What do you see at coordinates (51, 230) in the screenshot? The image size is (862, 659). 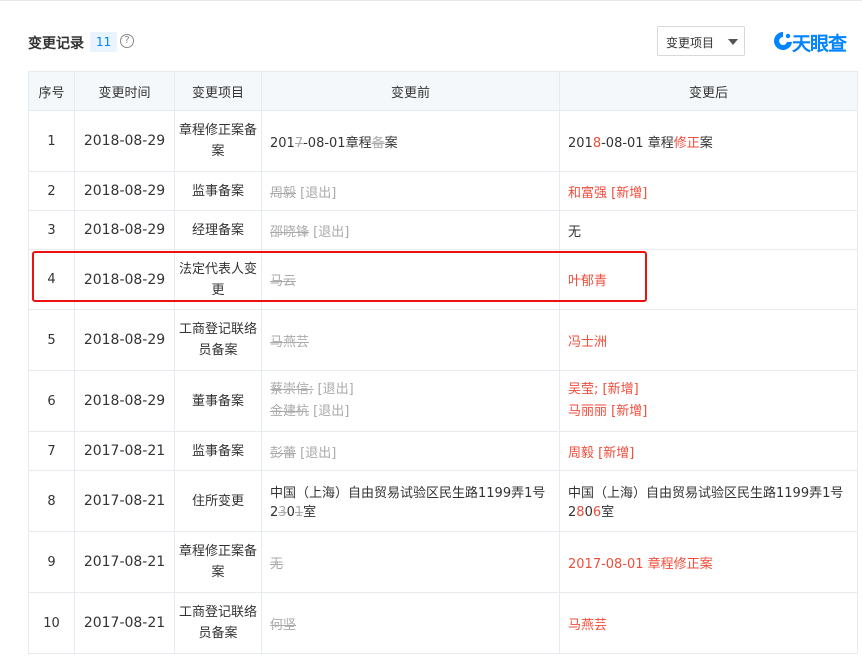 I see `row-number: 3` at bounding box center [51, 230].